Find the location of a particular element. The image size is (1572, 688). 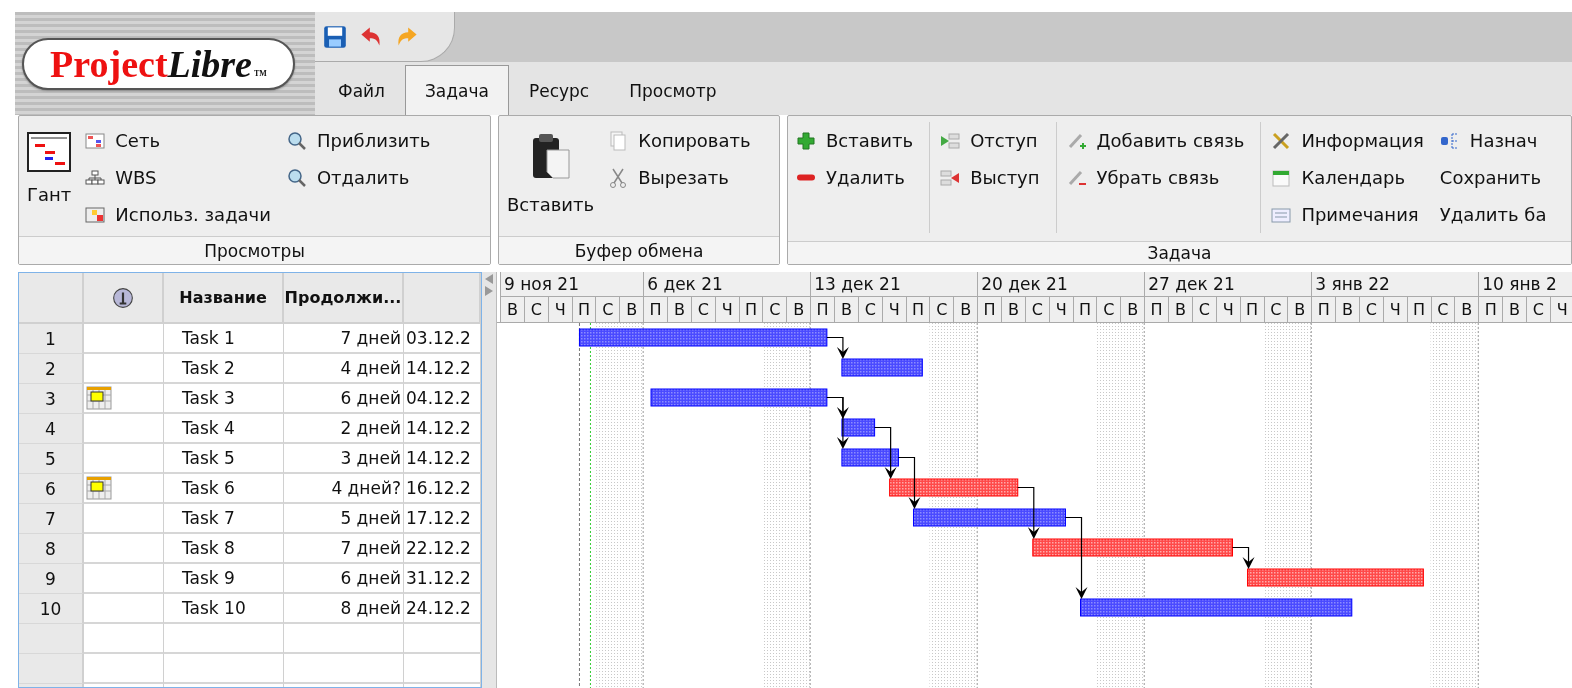

table-cell: 7 дней is located at coordinates (344, 339).